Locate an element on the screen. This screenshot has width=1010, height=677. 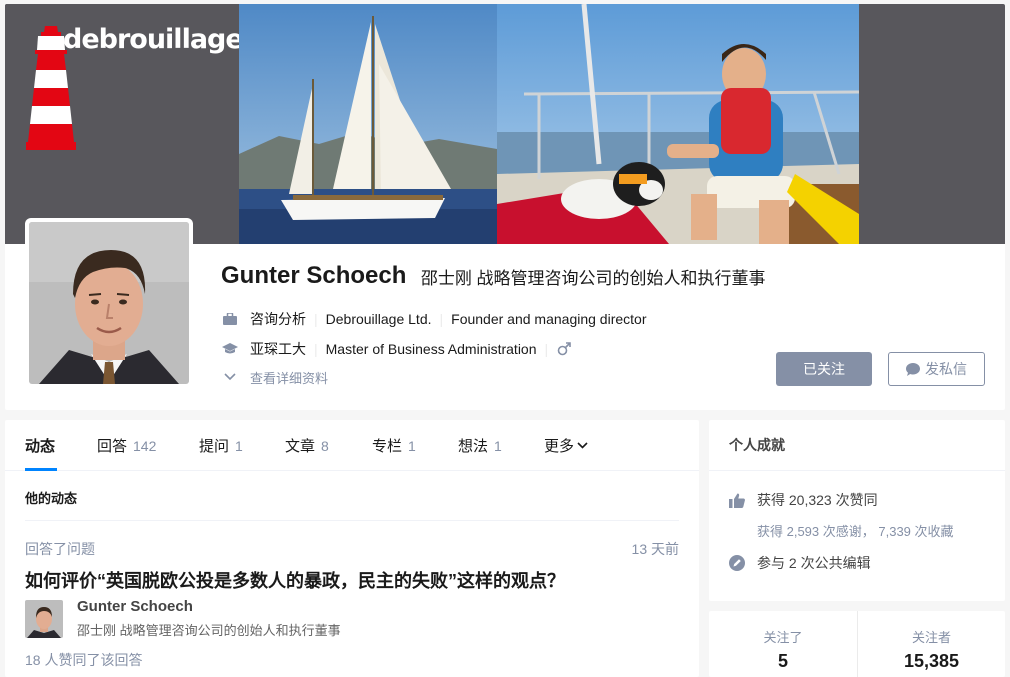
view-details-link: 查看详细资料 is located at coordinates (275, 377).